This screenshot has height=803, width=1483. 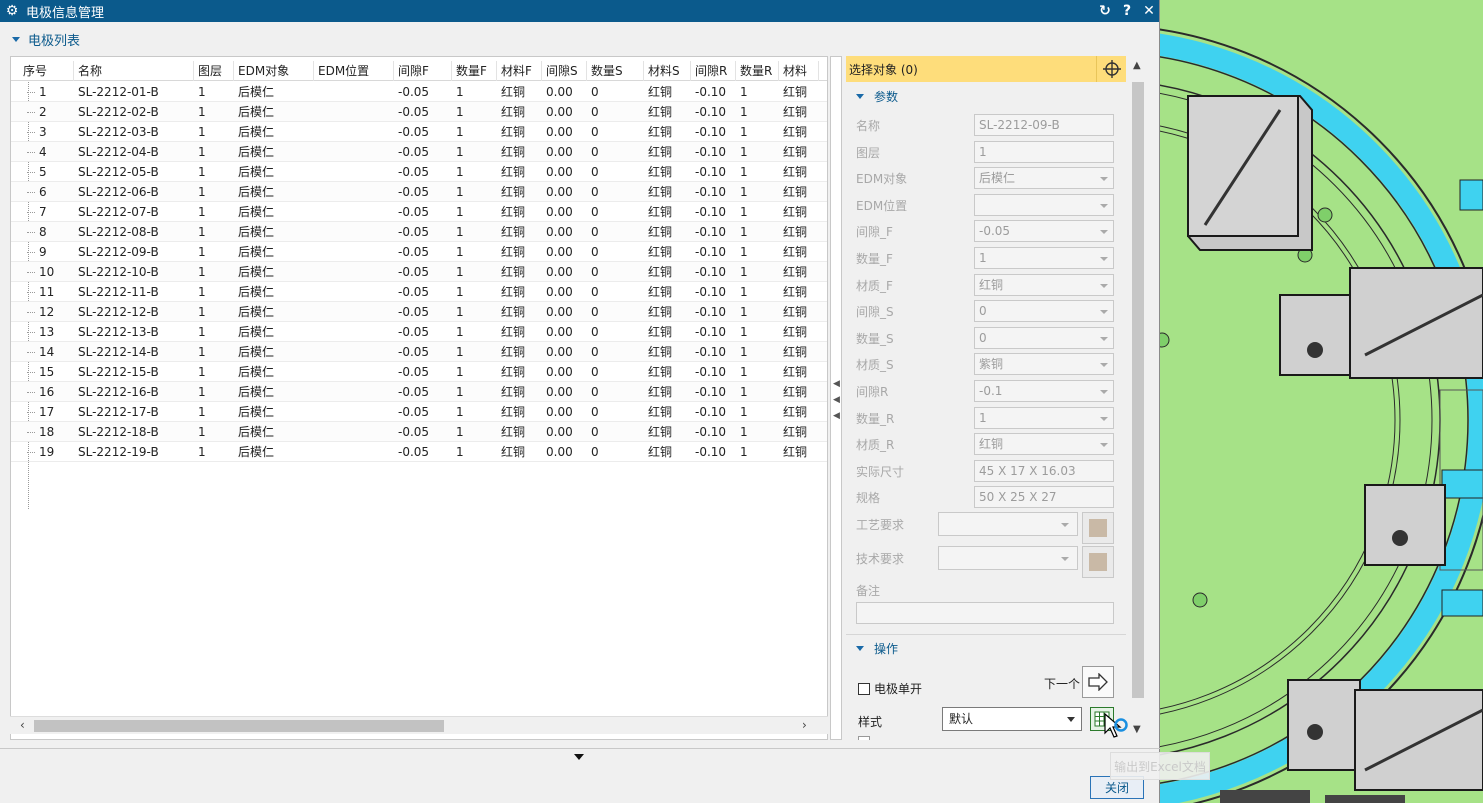 What do you see at coordinates (1044, 391) in the screenshot?
I see `param-input-gap_r: -0.1` at bounding box center [1044, 391].